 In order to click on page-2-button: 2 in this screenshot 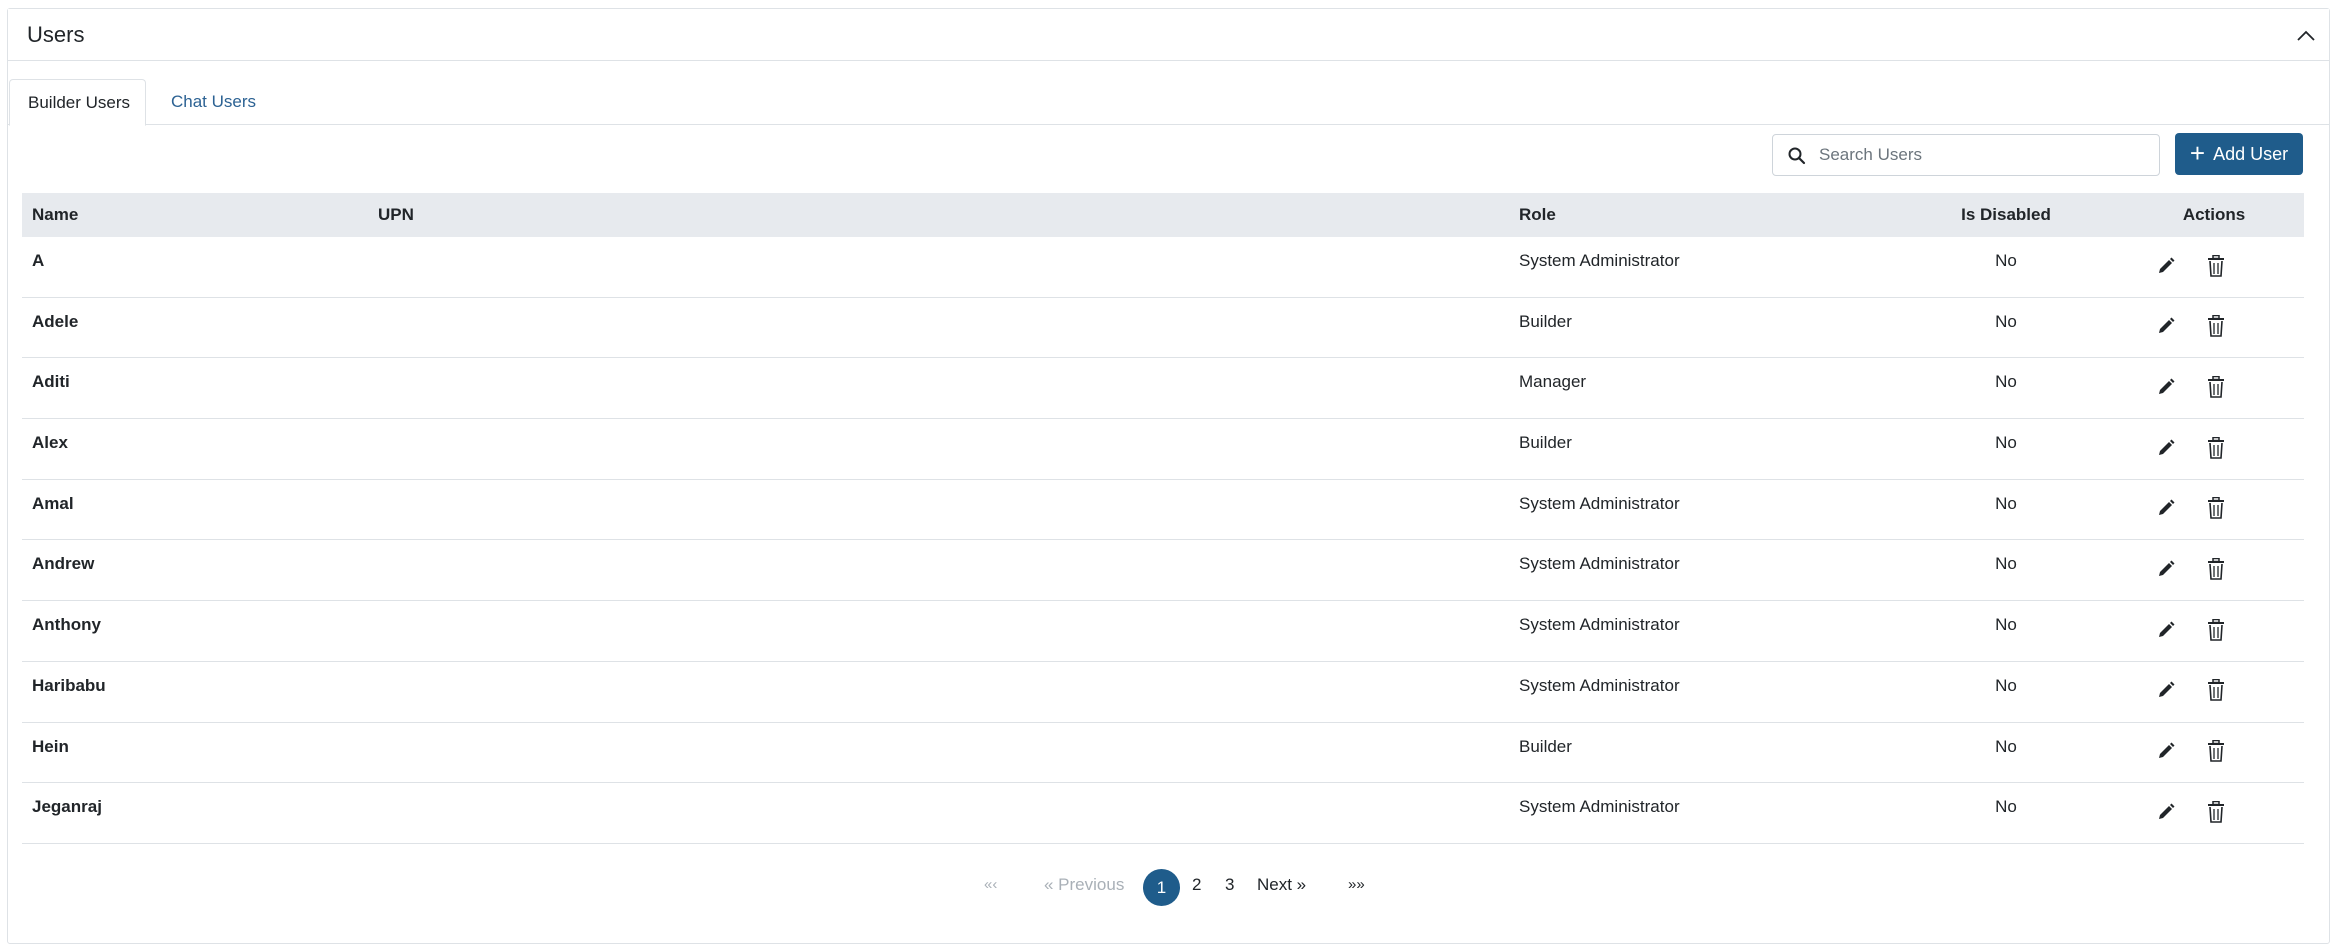, I will do `click(1196, 885)`.